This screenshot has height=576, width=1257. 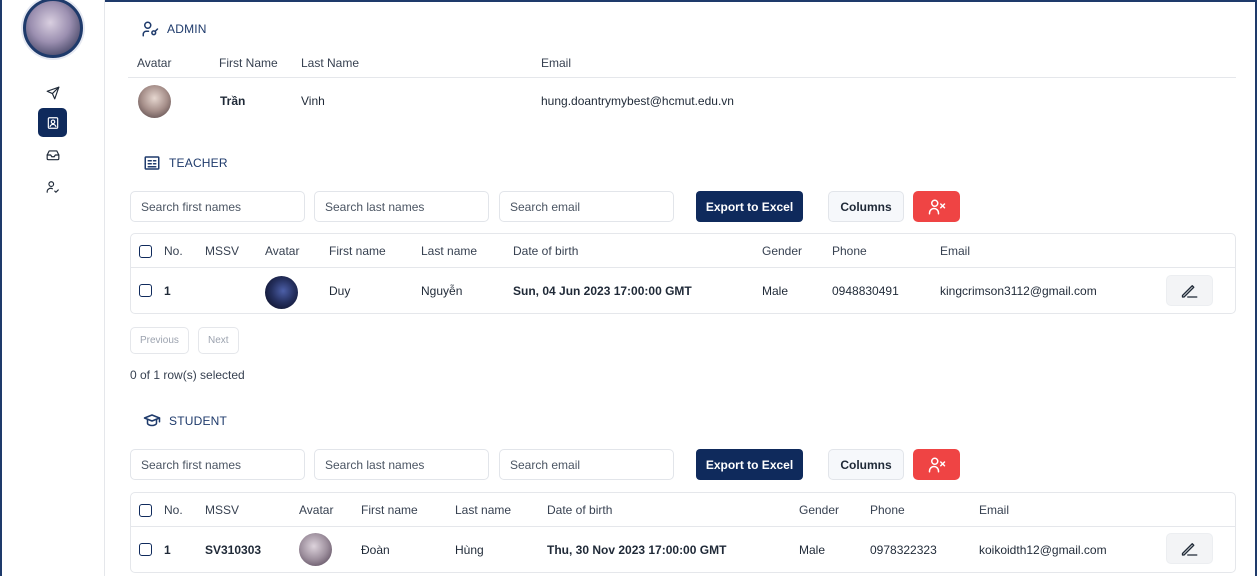 I want to click on student-col-dob: Date of birth, so click(x=580, y=510).